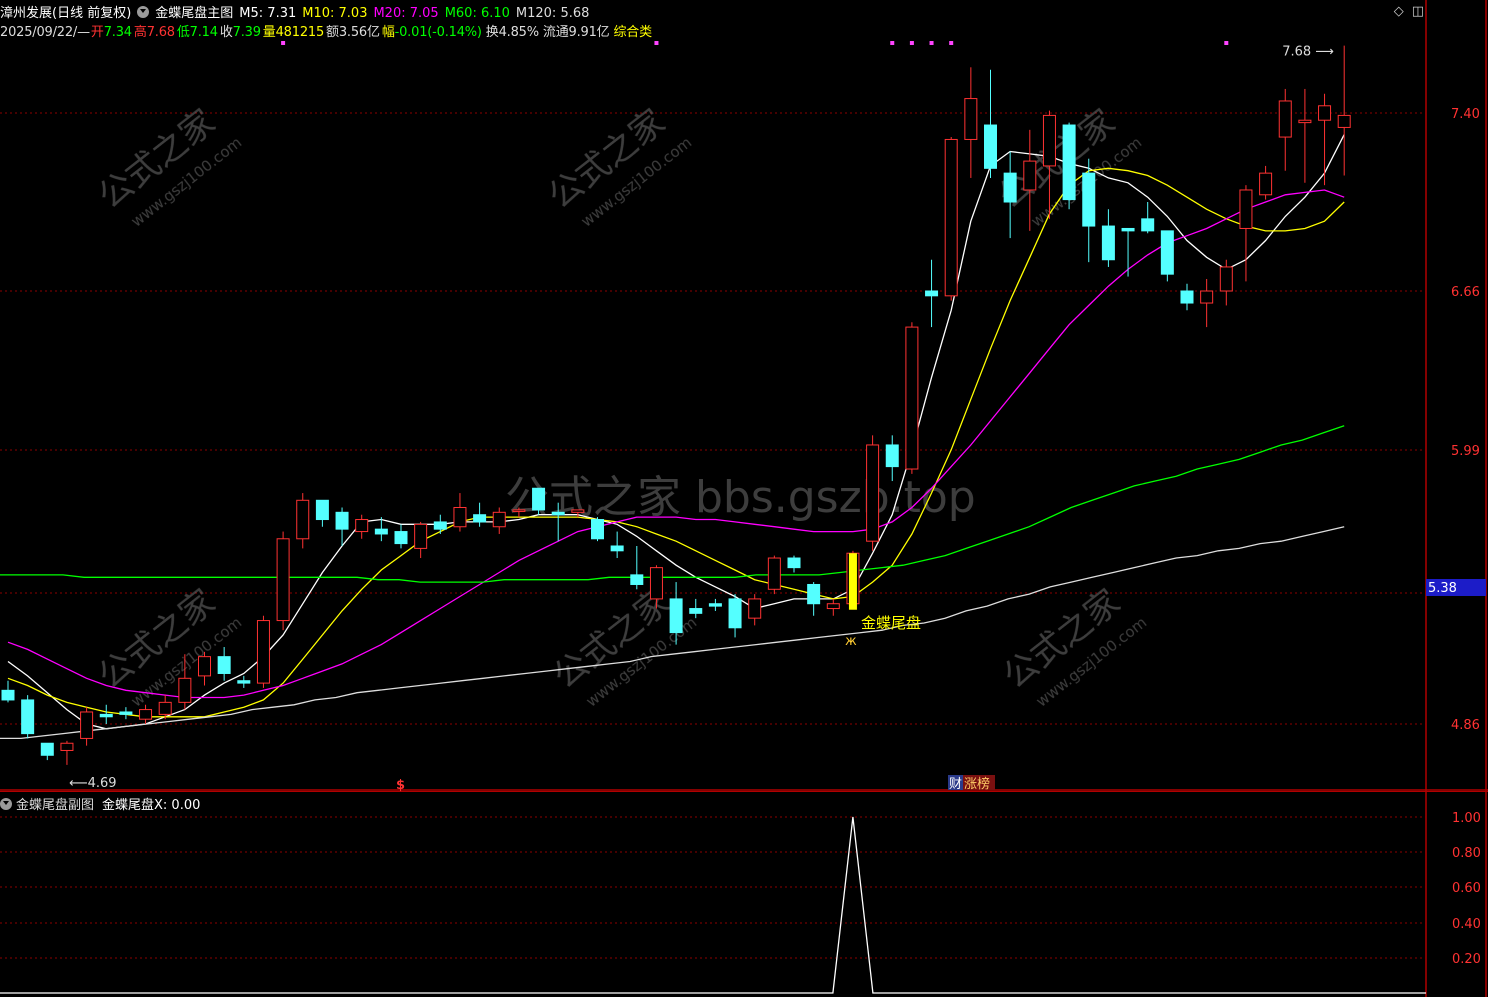 The height and width of the screenshot is (997, 1488). What do you see at coordinates (168, 166) in the screenshot?
I see `watermark-stamp-1: 公式之家www.gszj100.com` at bounding box center [168, 166].